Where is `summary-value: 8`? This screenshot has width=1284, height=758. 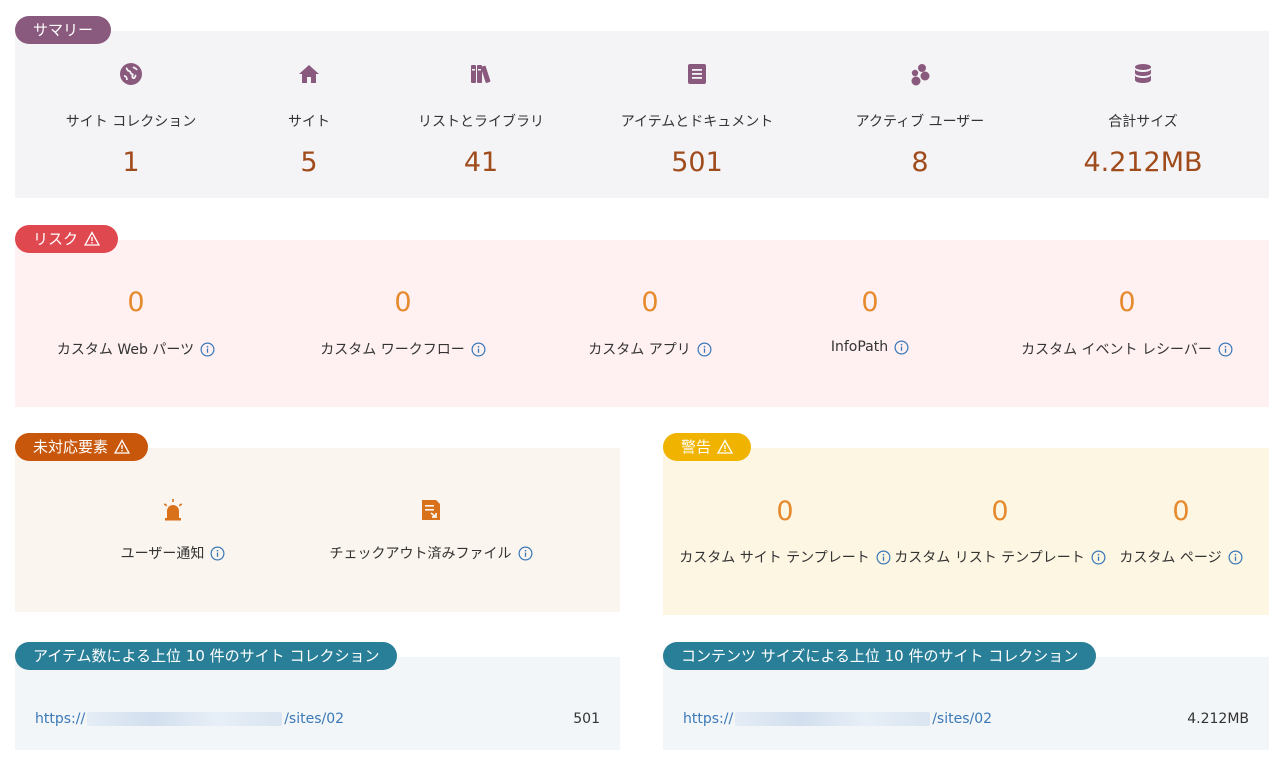
summary-value: 8 is located at coordinates (920, 162).